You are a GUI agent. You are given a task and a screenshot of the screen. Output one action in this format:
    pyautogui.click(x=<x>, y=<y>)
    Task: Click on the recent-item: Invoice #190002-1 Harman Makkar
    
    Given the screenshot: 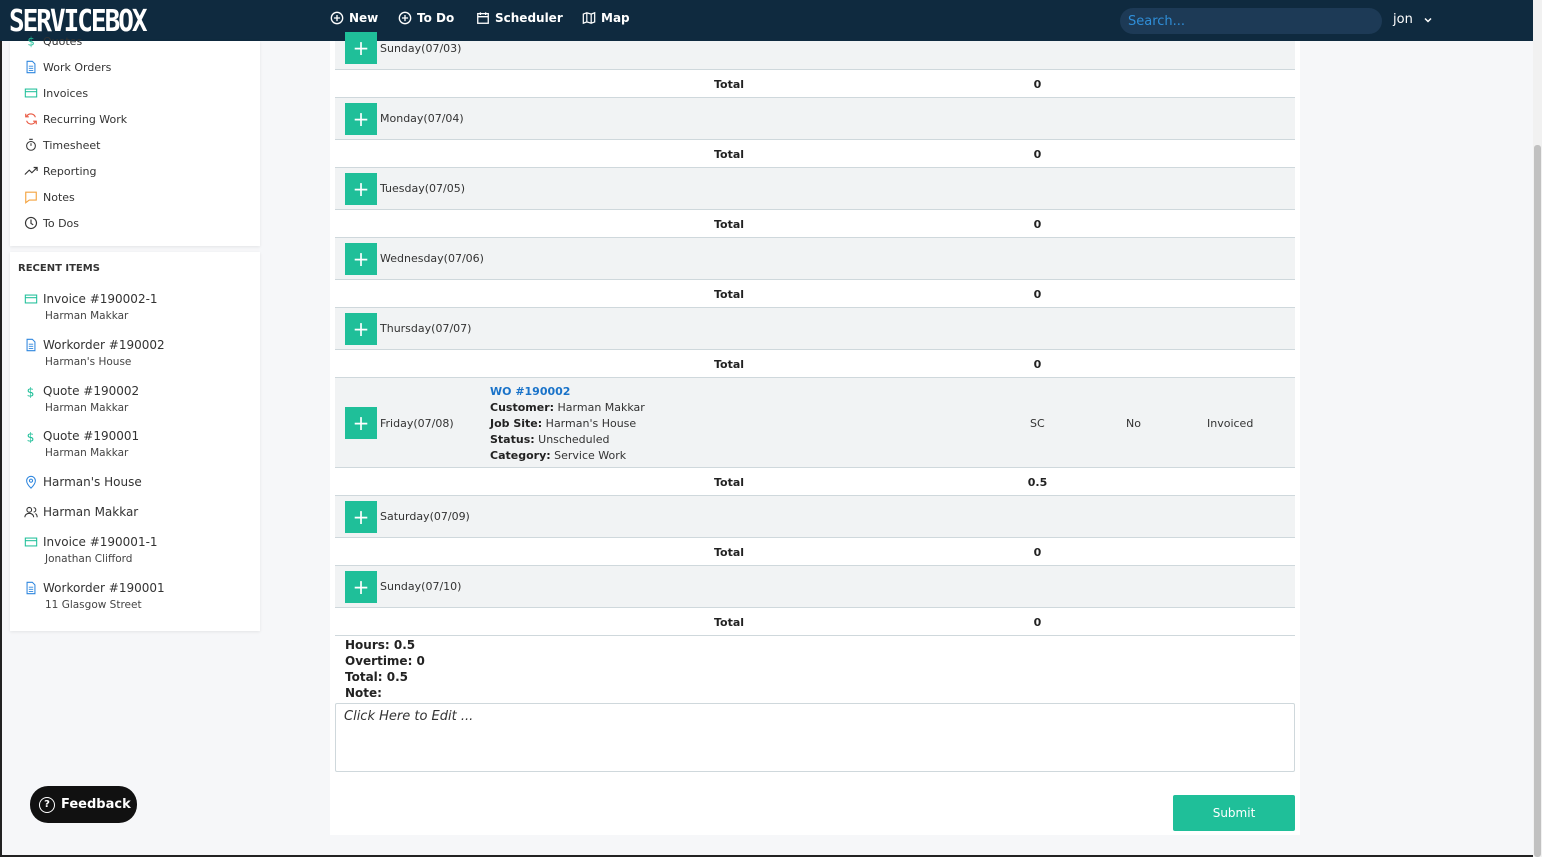 What is the action you would take?
    pyautogui.click(x=91, y=307)
    